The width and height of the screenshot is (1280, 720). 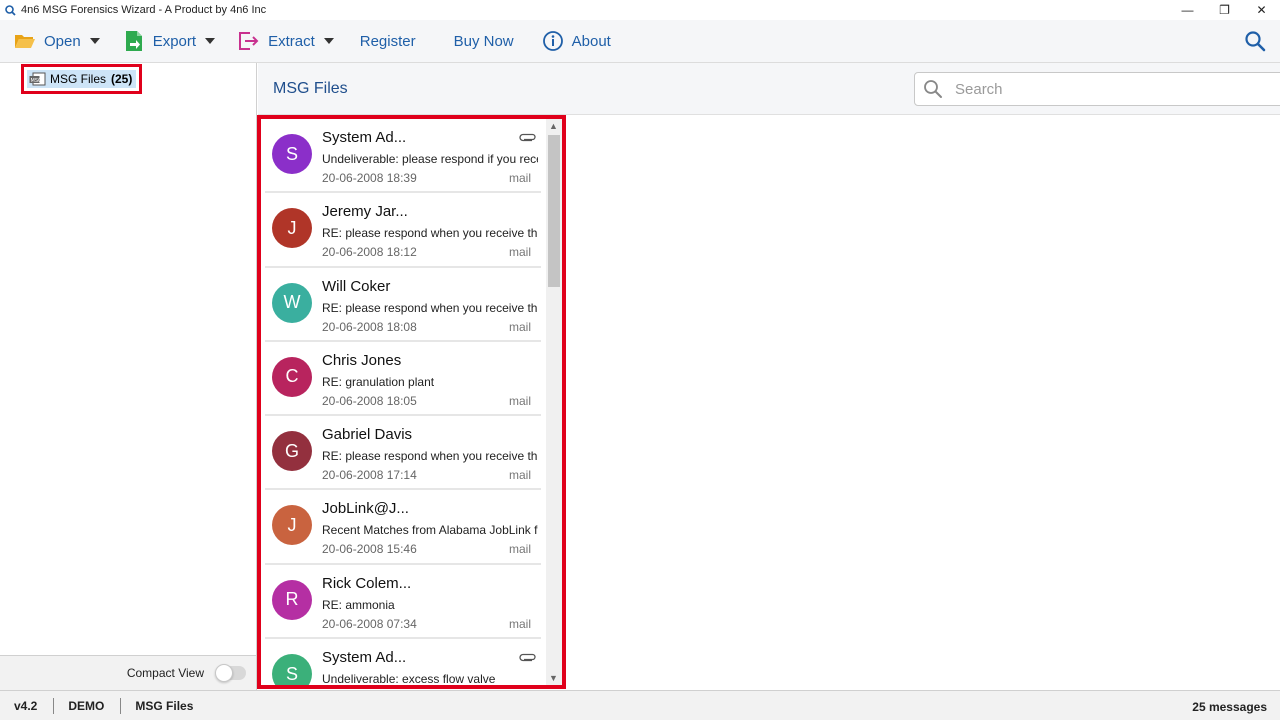 I want to click on tree-node-msg-files: MSG MSG Files (25), so click(x=82, y=79).